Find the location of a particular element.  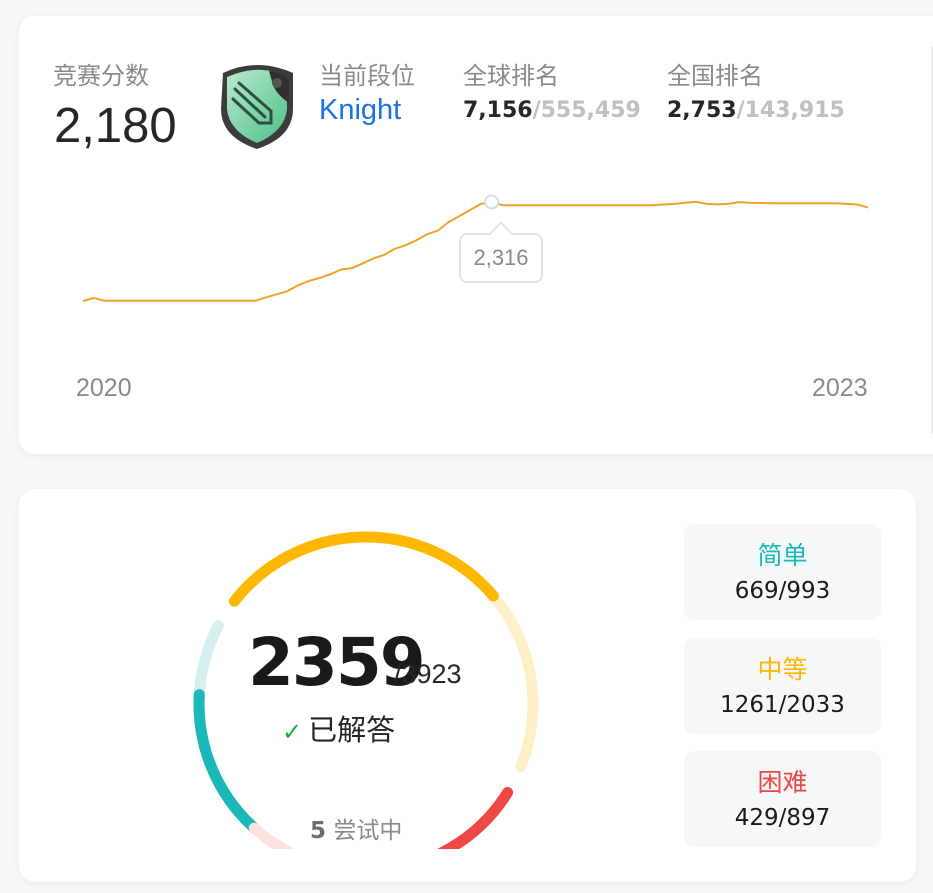

rating-tooltip: 2,316 is located at coordinates (501, 258).